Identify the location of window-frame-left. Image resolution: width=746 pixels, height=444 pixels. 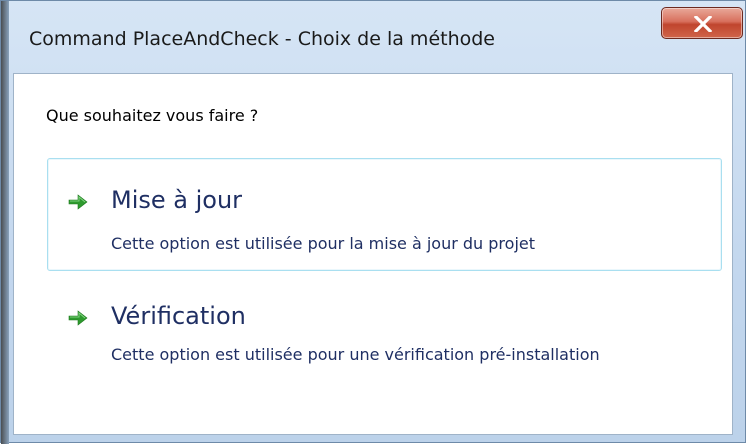
(5, 222).